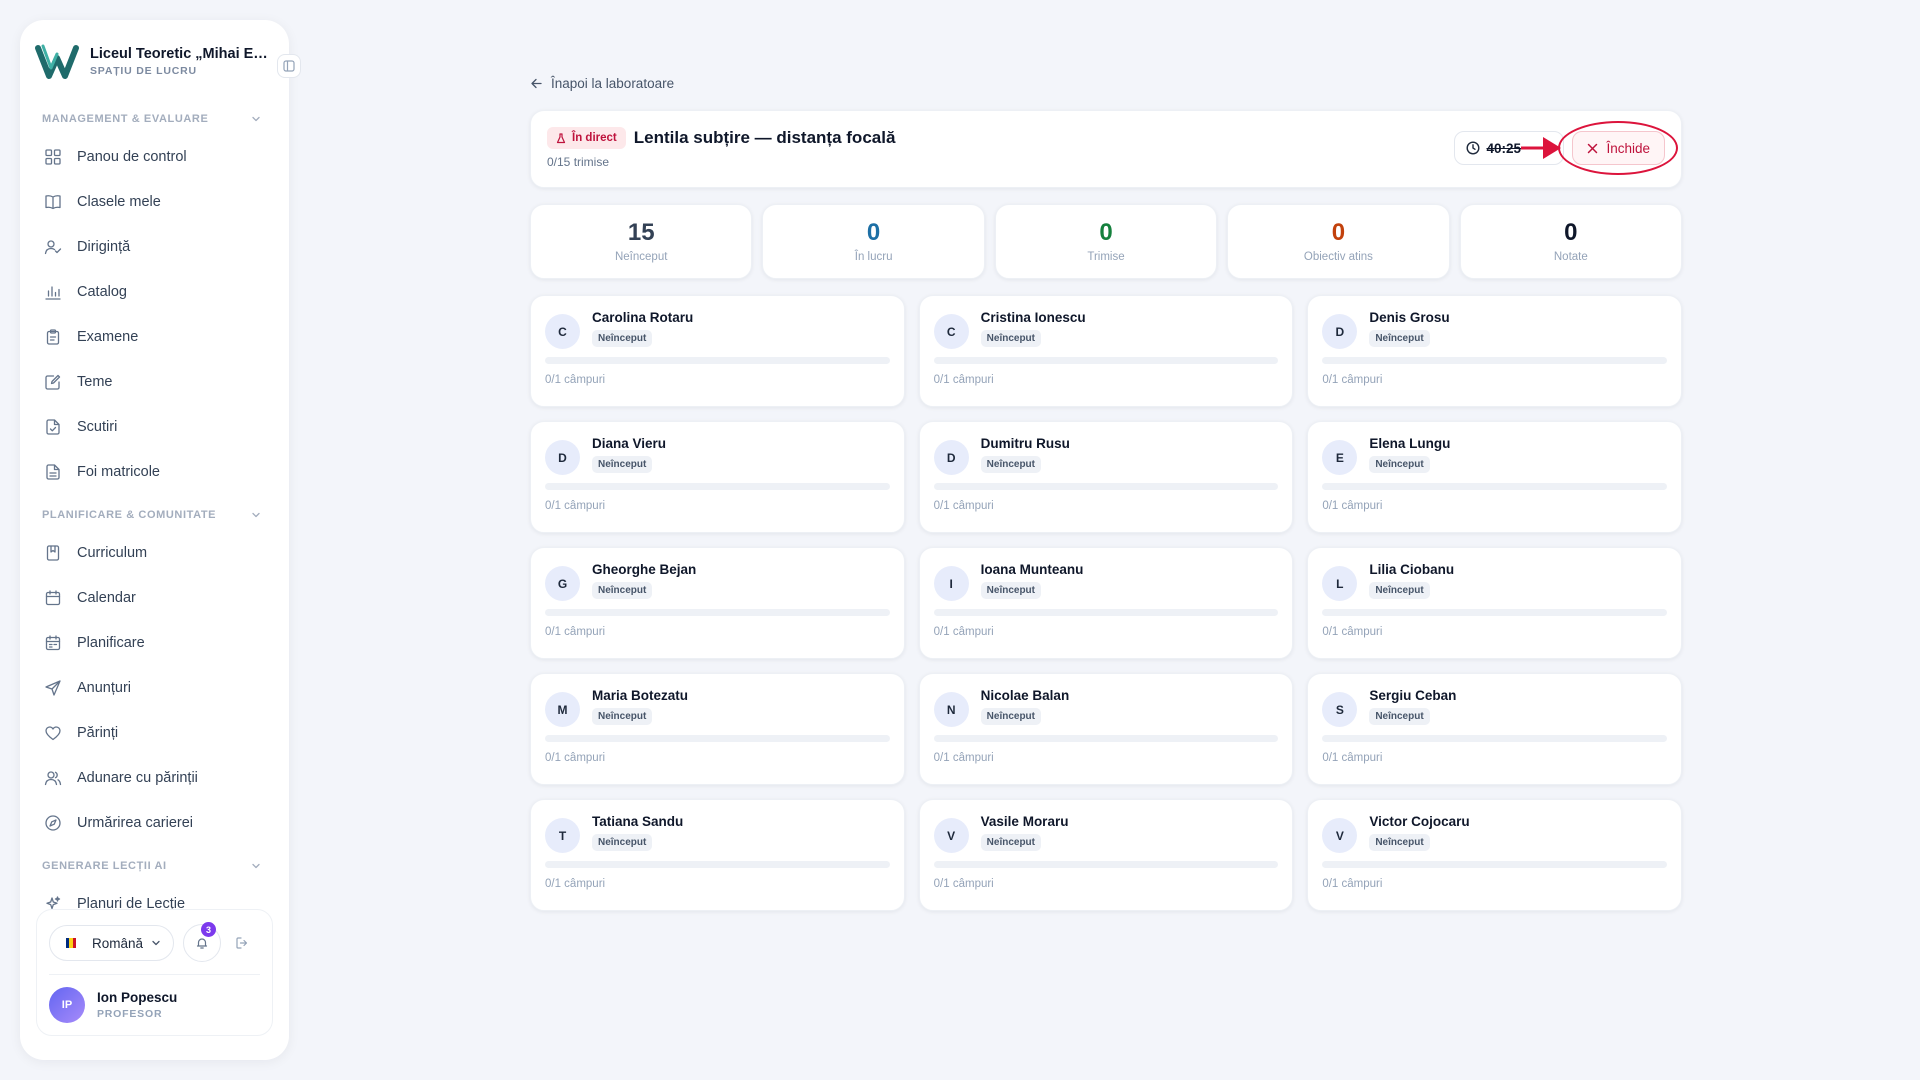 The width and height of the screenshot is (1920, 1080). I want to click on user-check-icon, so click(53, 246).